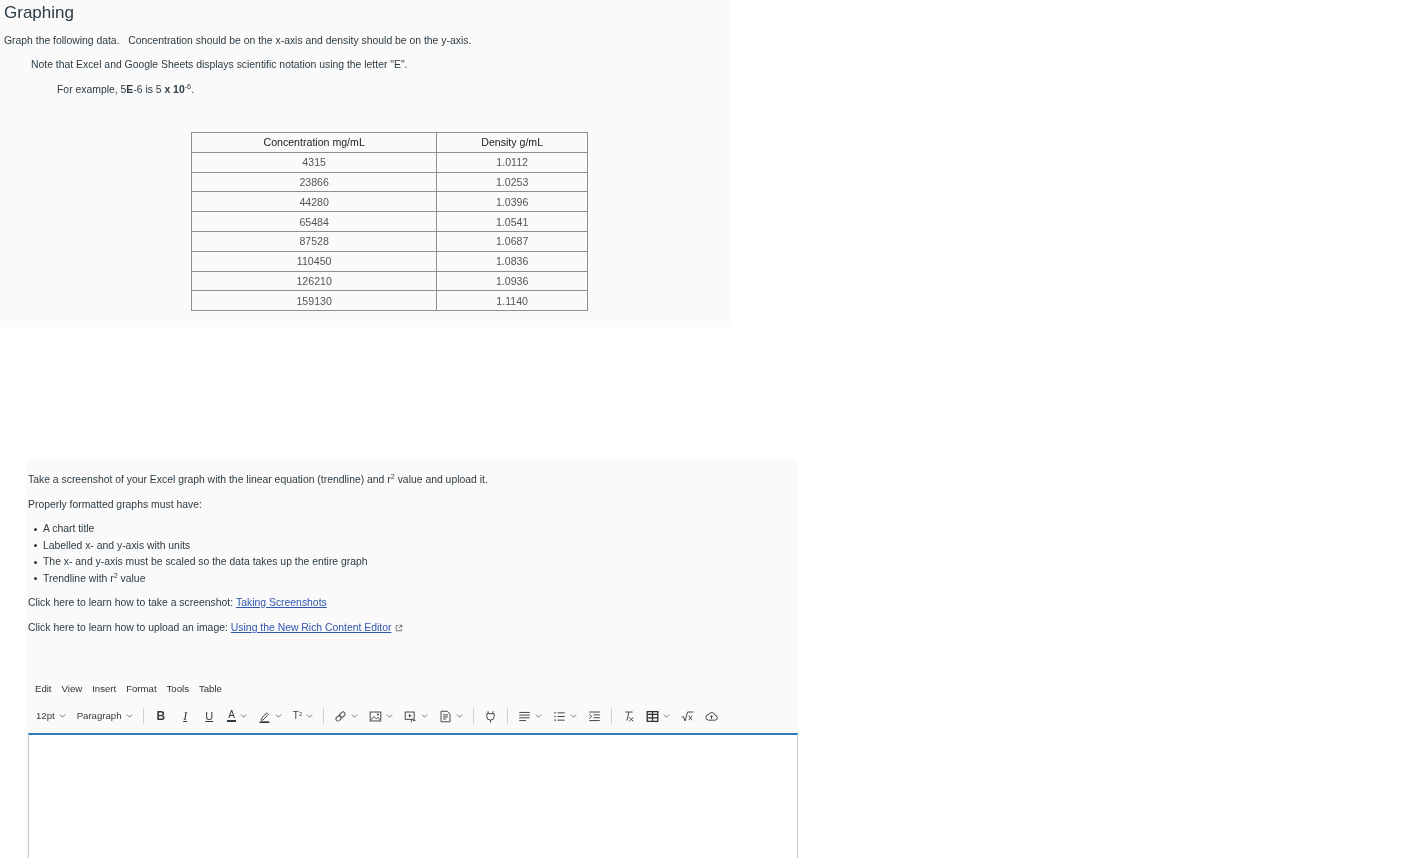 This screenshot has width=1420, height=858. What do you see at coordinates (128, 628) in the screenshot?
I see `help-text: Click here to learn how to upload an image:` at bounding box center [128, 628].